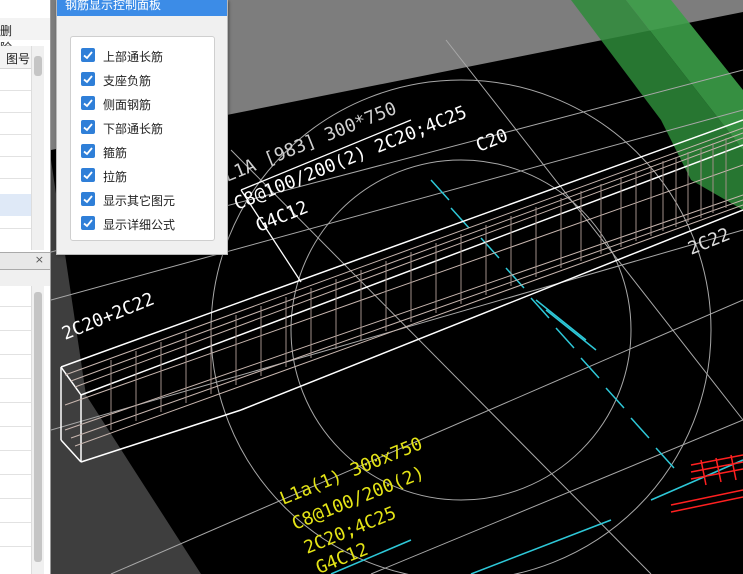  Describe the element at coordinates (139, 201) in the screenshot. I see `checkbox-label: 显示其它图元` at that location.